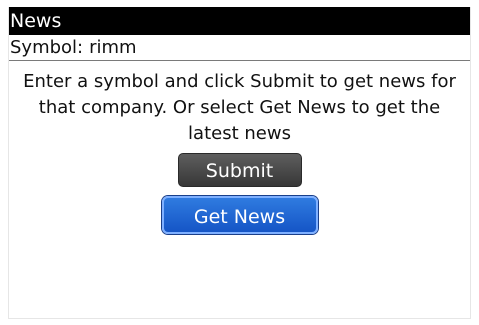  Describe the element at coordinates (239, 170) in the screenshot. I see `submit-button: Submit` at that location.